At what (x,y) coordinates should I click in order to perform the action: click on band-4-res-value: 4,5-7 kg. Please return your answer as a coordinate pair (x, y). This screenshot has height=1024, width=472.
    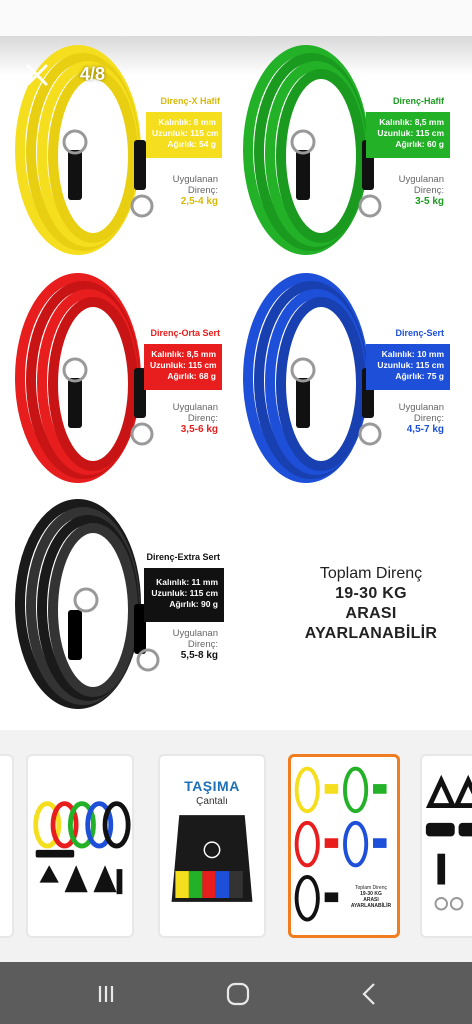
    Looking at the image, I should click on (425, 429).